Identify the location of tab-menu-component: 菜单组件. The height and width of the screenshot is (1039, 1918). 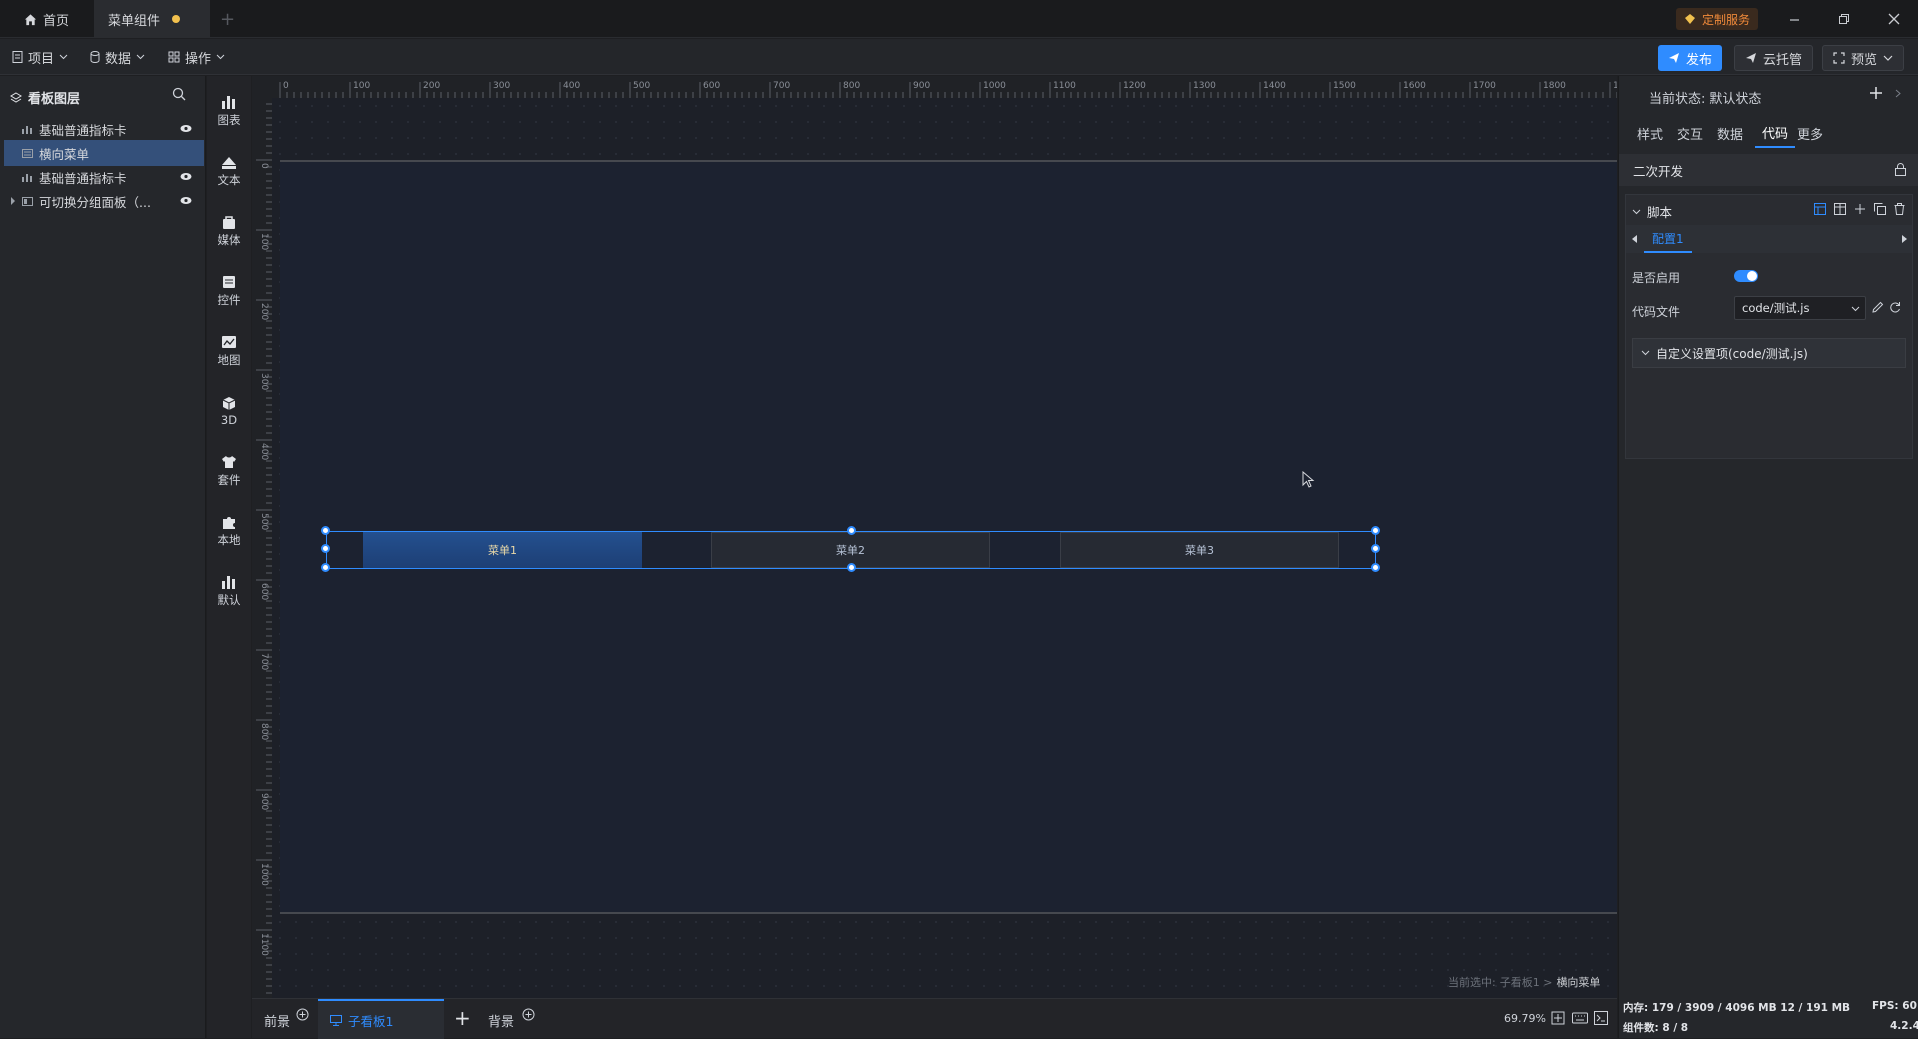
(152, 19).